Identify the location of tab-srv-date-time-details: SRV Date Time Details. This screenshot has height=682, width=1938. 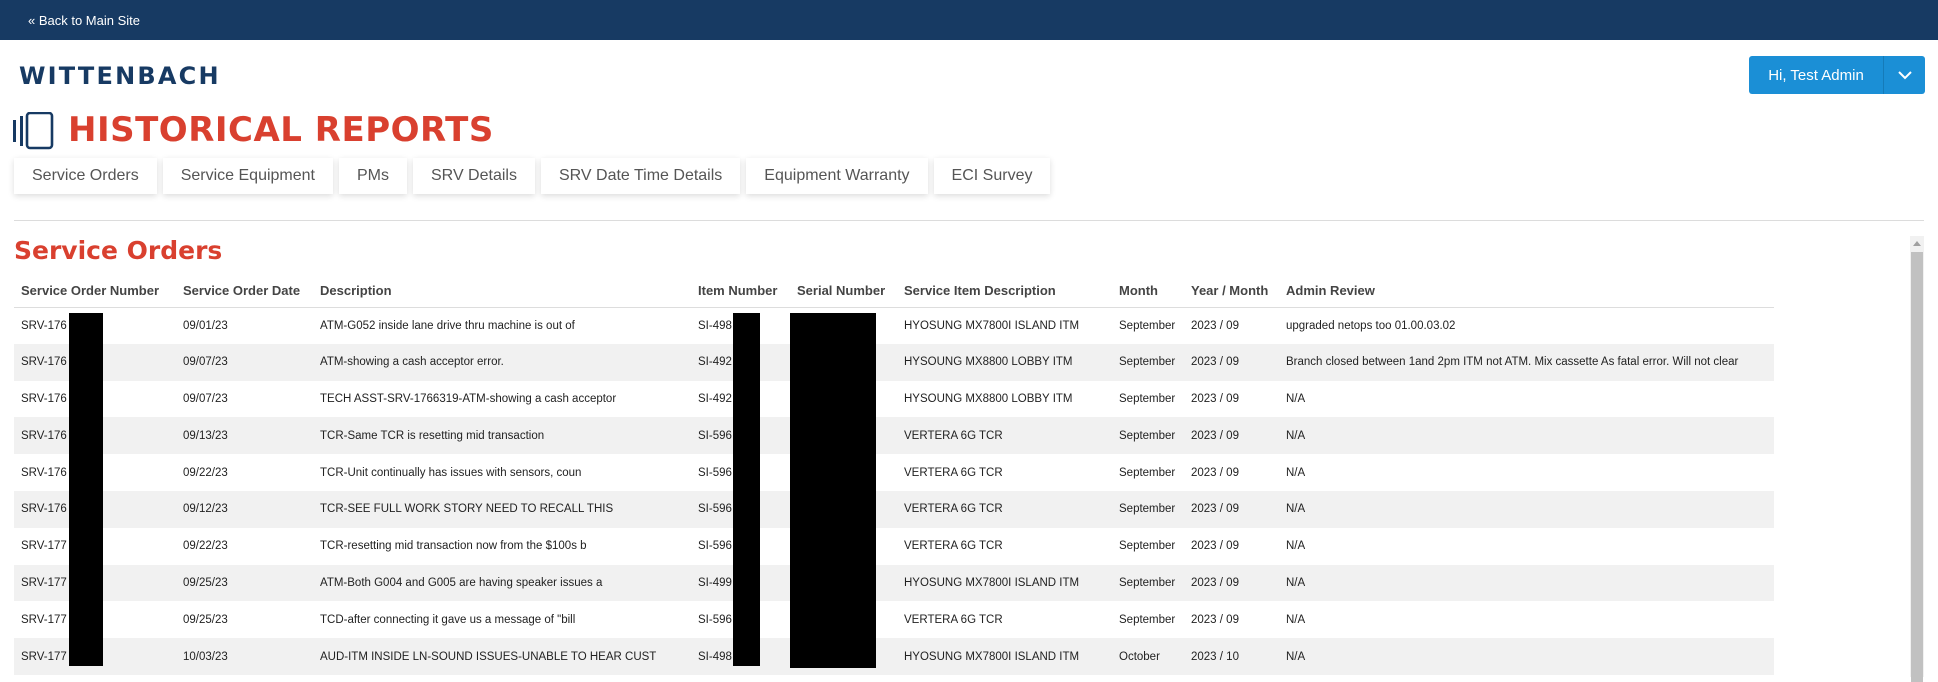
(640, 176).